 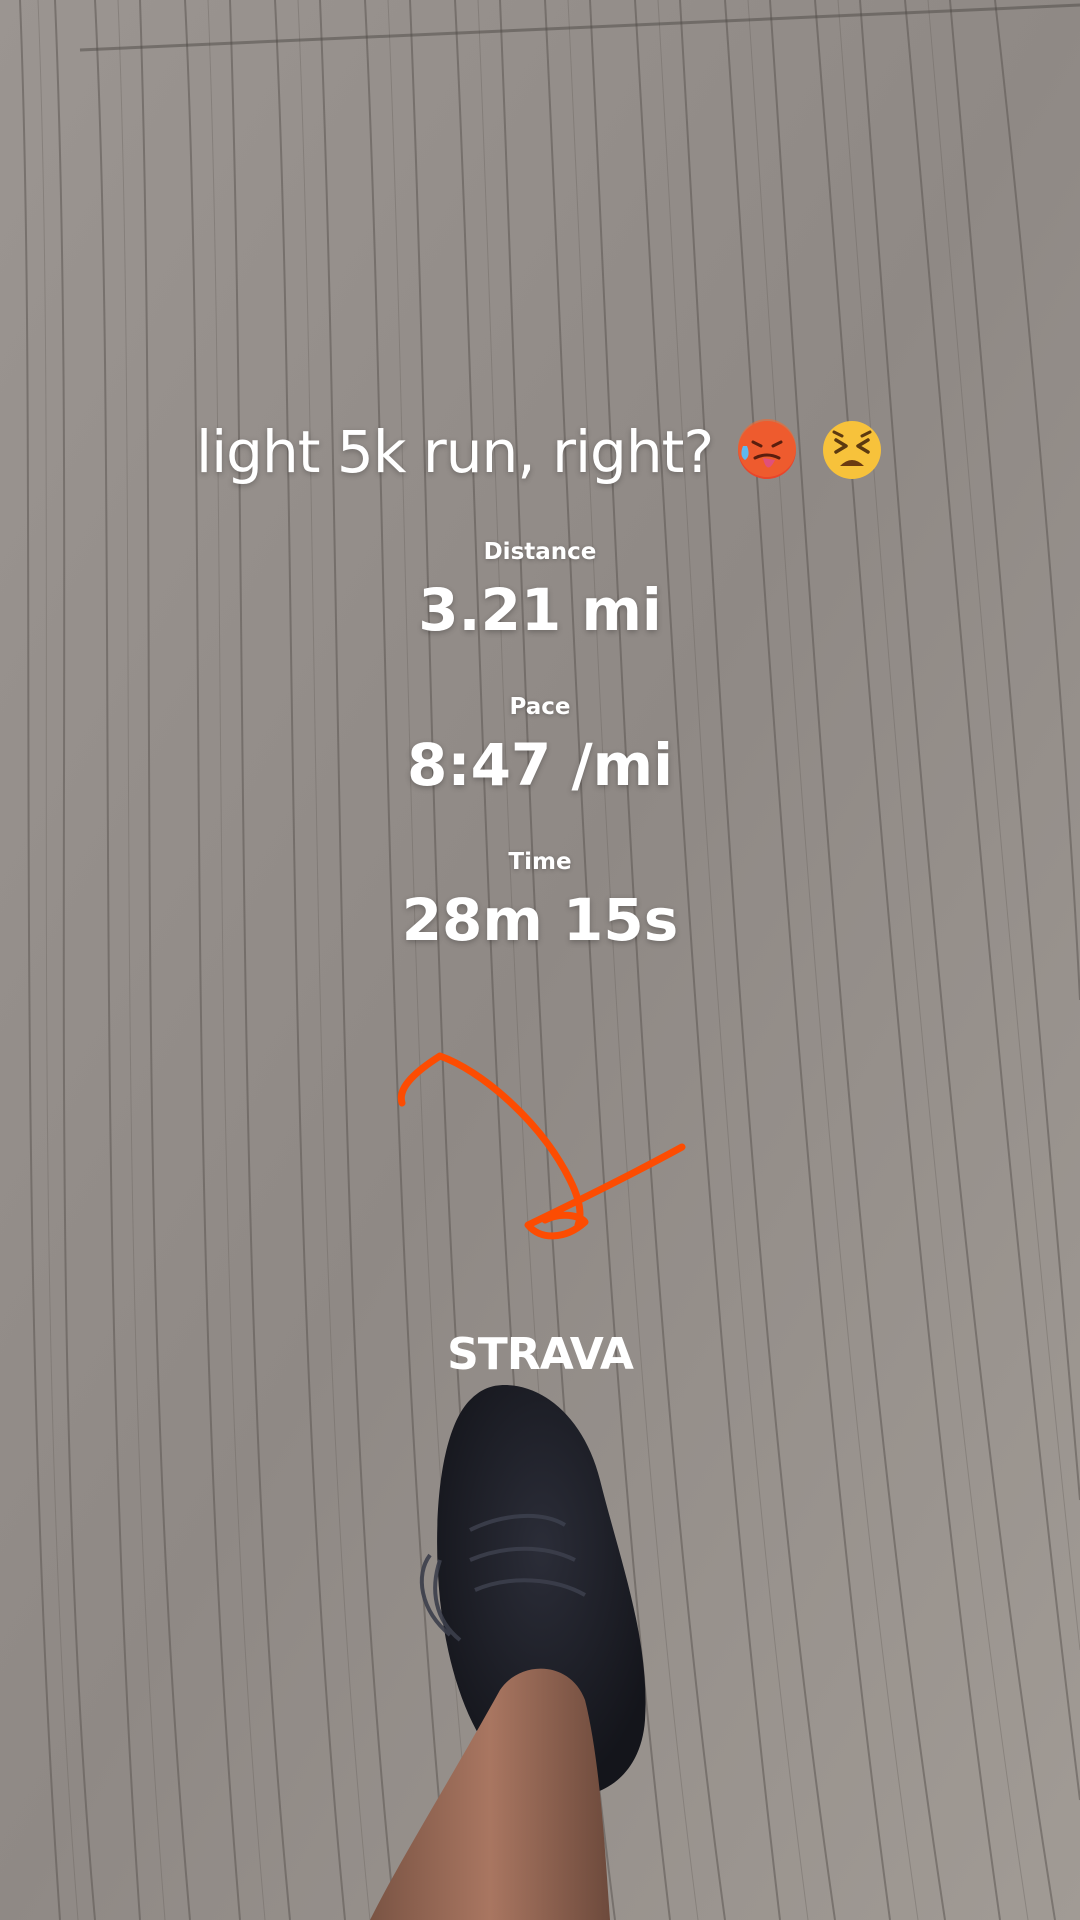 I want to click on hand-drawn-arrow-icon, so click(x=541, y=1146).